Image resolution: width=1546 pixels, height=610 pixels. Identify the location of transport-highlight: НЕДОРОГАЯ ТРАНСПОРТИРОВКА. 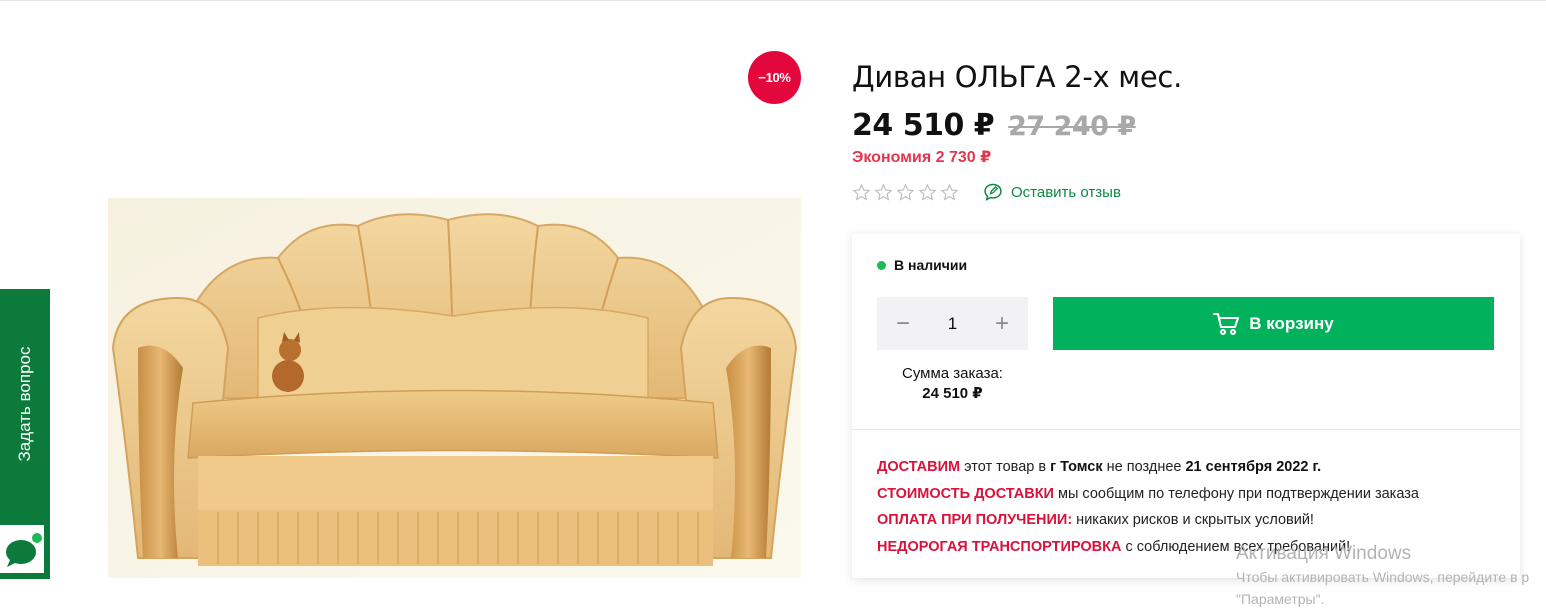
(999, 546).